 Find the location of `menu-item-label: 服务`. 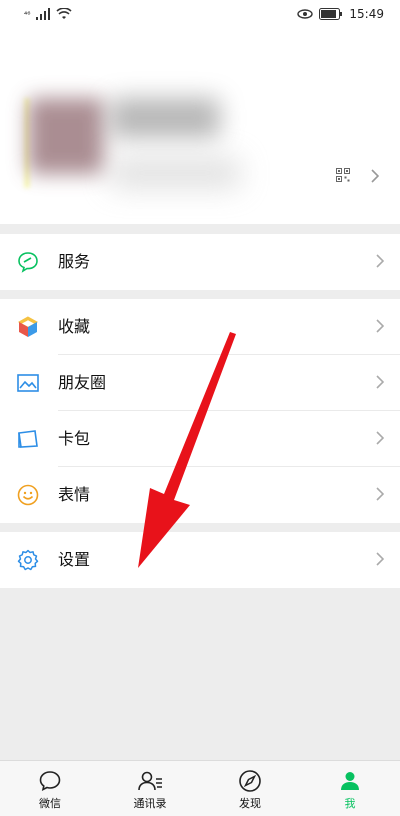

menu-item-label: 服务 is located at coordinates (74, 261).